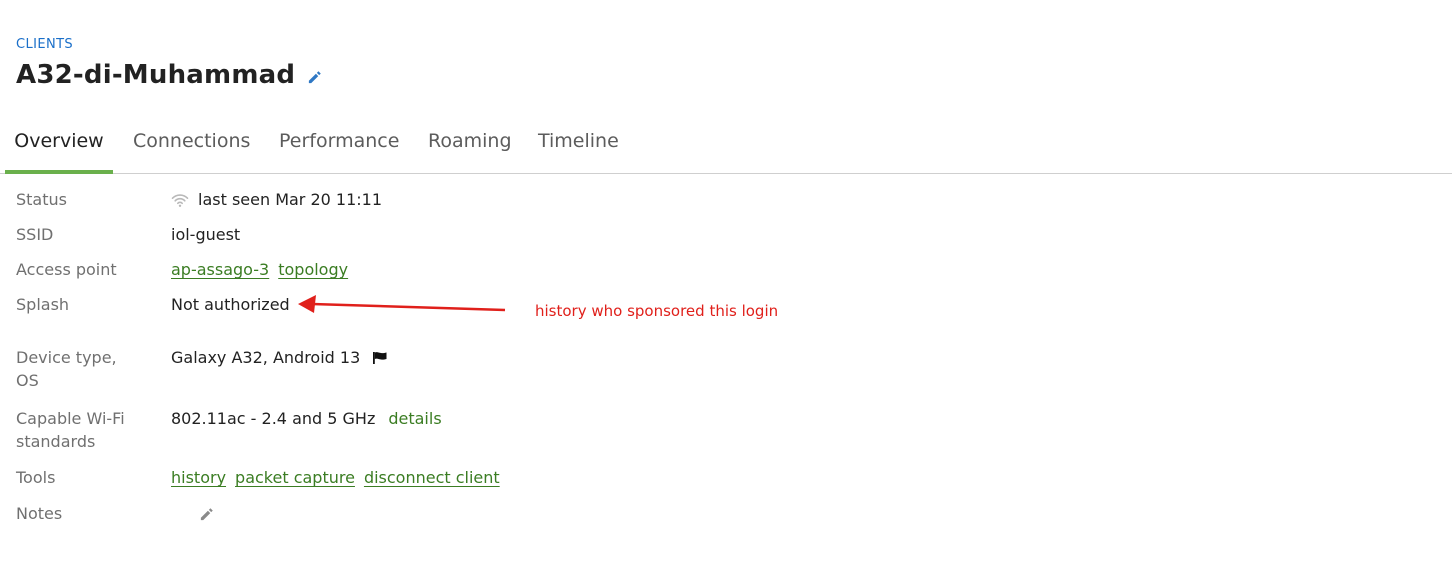 This screenshot has width=1452, height=561. What do you see at coordinates (266, 357) in the screenshot?
I see `device-type-value: Galaxy A32, Android 13` at bounding box center [266, 357].